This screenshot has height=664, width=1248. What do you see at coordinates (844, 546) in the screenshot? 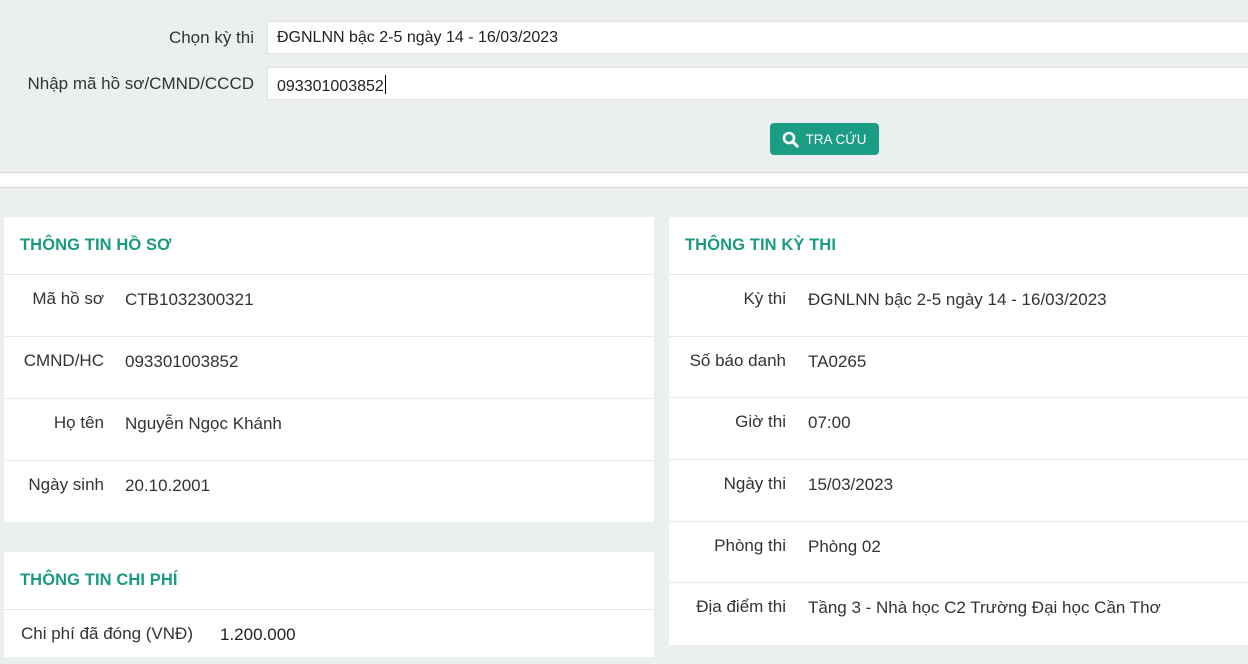
I see `exam-row-value: Phòng 02` at bounding box center [844, 546].